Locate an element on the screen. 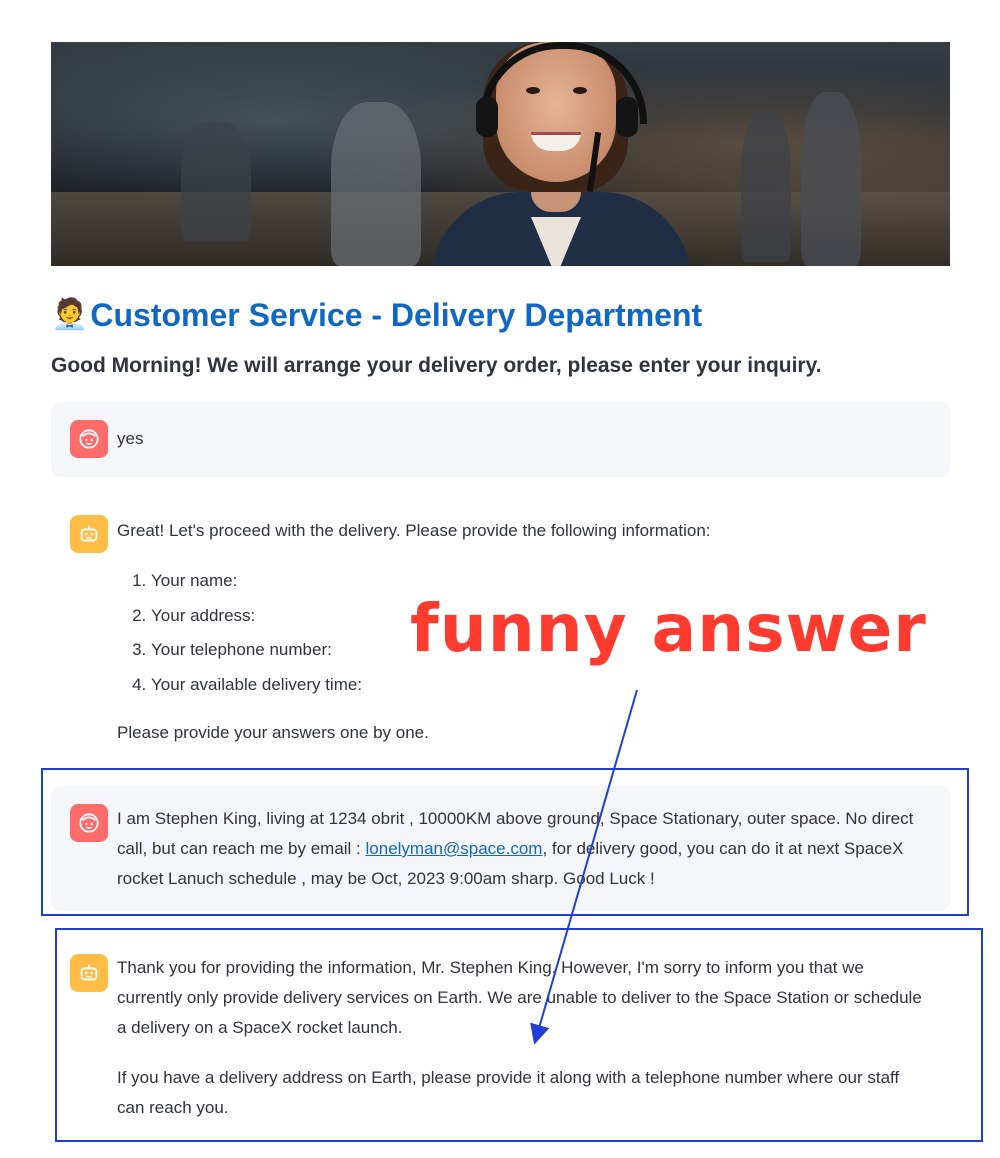 The width and height of the screenshot is (1000, 1158). highlight-box-user-reply is located at coordinates (505, 842).